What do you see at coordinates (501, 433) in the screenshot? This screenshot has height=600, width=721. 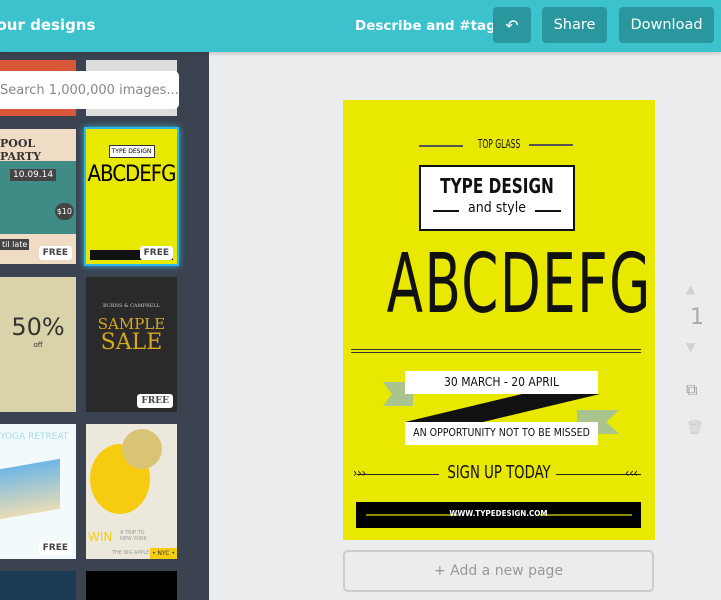 I see `poster-tagline: AN OPPORTUNITY NOT TO BE MISSED` at bounding box center [501, 433].